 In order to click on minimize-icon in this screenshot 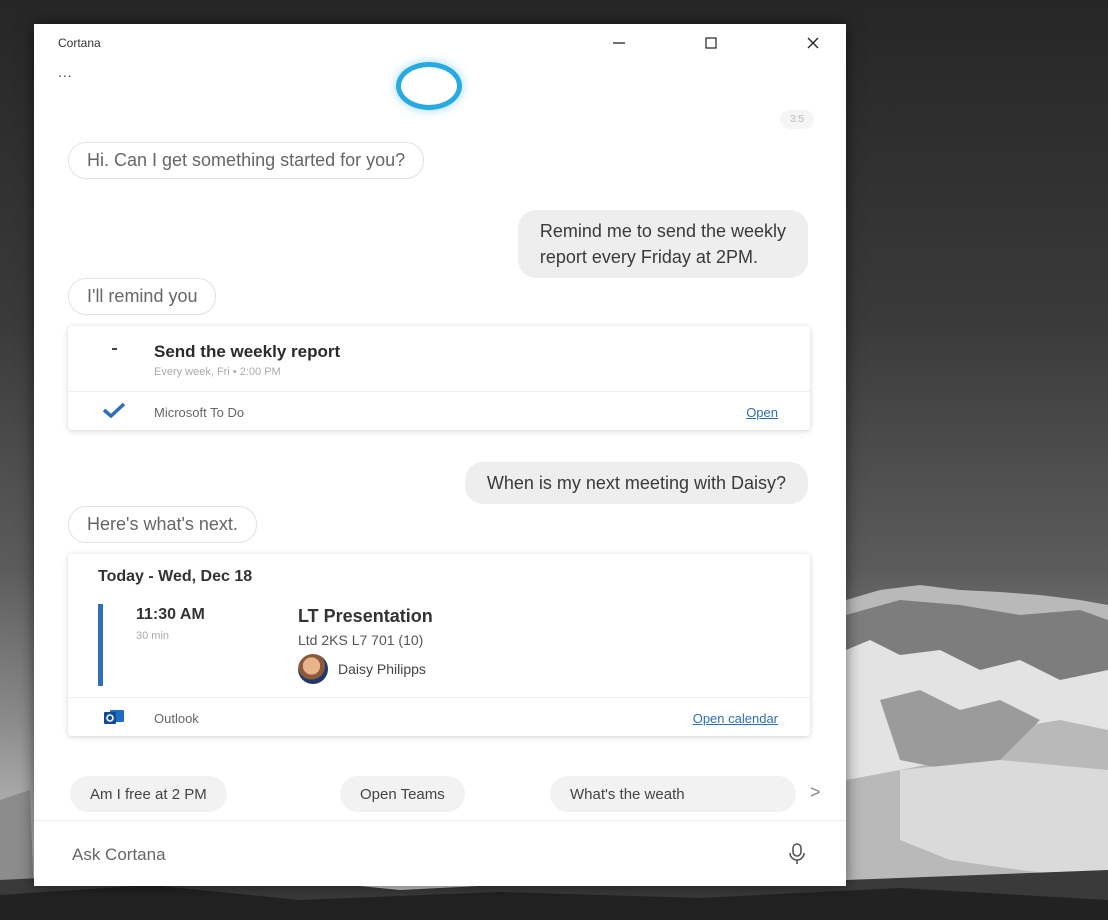, I will do `click(619, 43)`.